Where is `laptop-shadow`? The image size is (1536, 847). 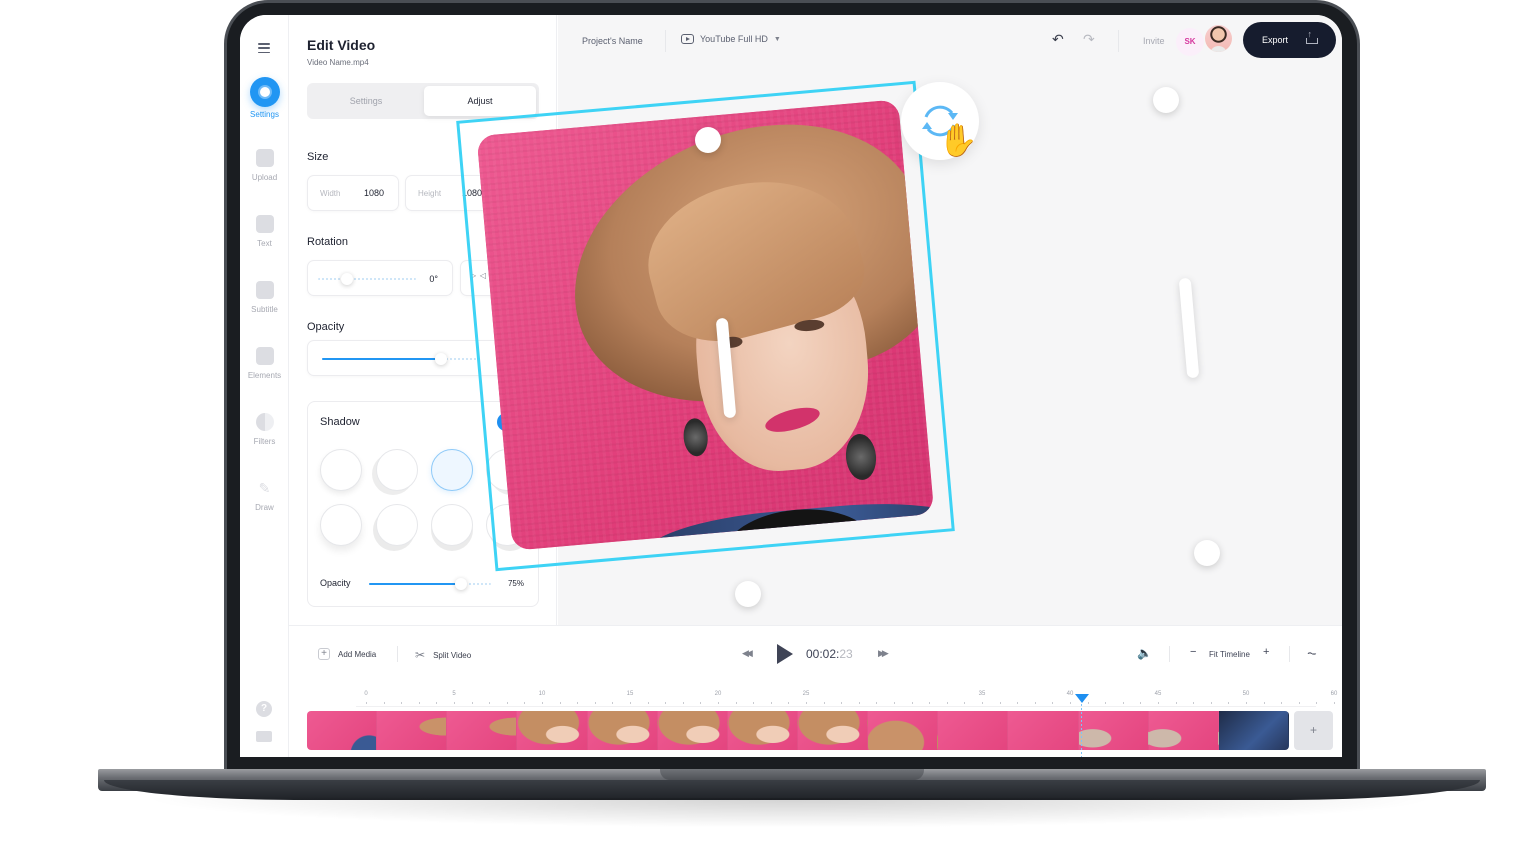 laptop-shadow is located at coordinates (790, 813).